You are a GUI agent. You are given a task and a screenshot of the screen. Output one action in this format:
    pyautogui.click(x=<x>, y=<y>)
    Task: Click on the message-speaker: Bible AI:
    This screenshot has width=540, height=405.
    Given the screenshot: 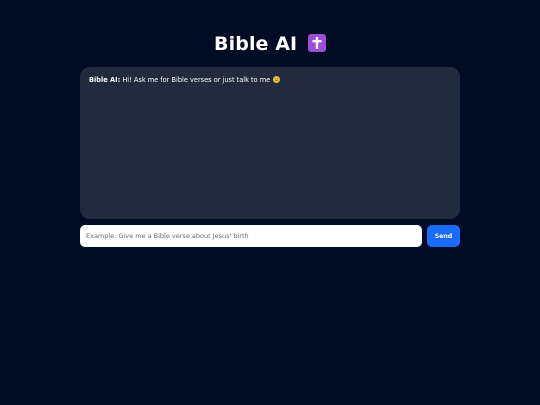 What is the action you would take?
    pyautogui.click(x=105, y=80)
    